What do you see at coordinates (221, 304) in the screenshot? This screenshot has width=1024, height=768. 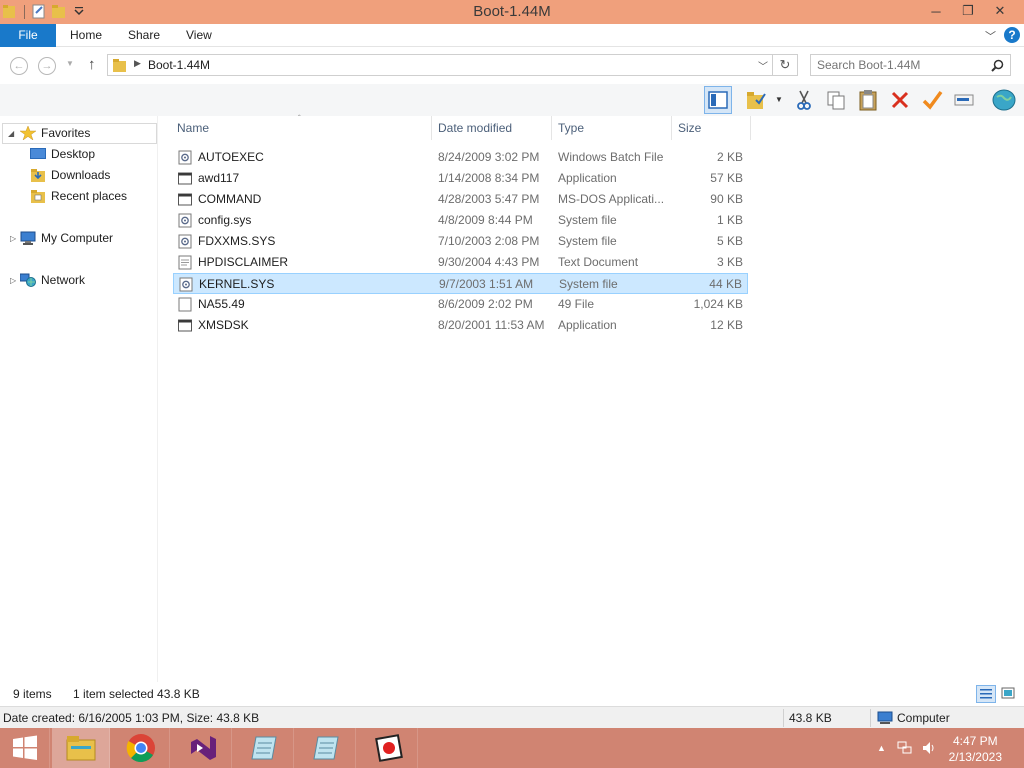 I see `file-name: NA55.49` at bounding box center [221, 304].